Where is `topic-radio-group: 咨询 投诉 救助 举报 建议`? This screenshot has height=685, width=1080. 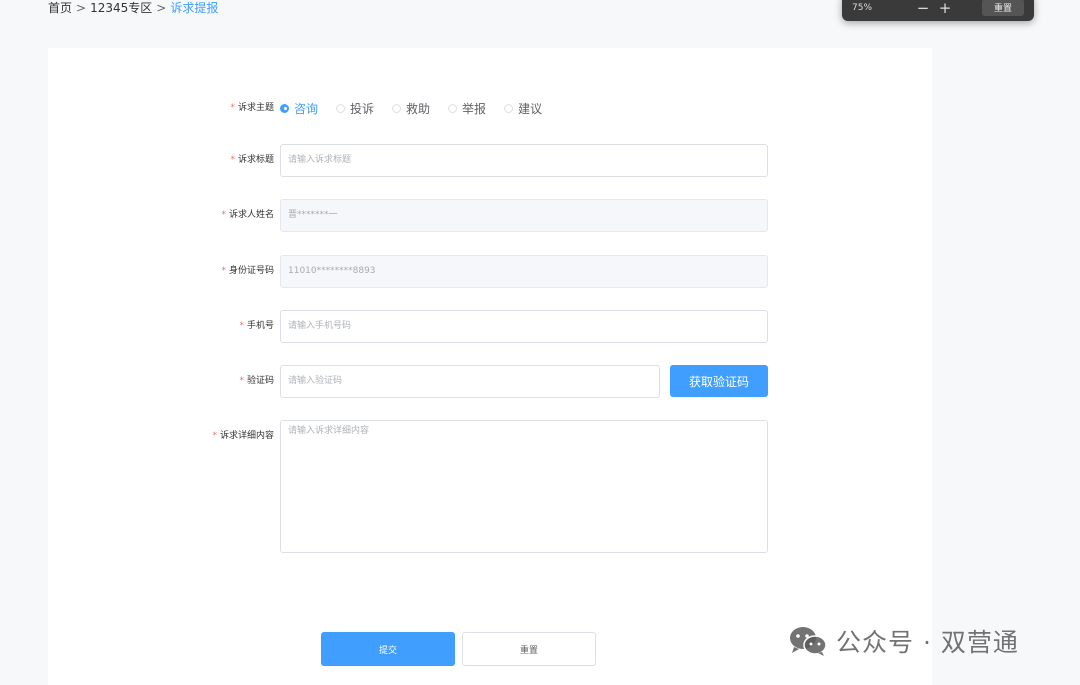 topic-radio-group: 咨询 投诉 救助 举报 建议 is located at coordinates (411, 108).